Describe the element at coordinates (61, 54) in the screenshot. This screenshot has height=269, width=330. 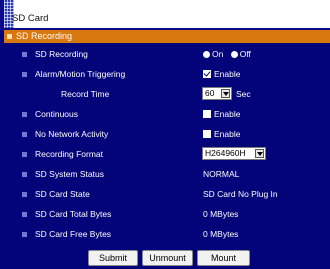
I see `sd-recording-label: SD Recording` at that location.